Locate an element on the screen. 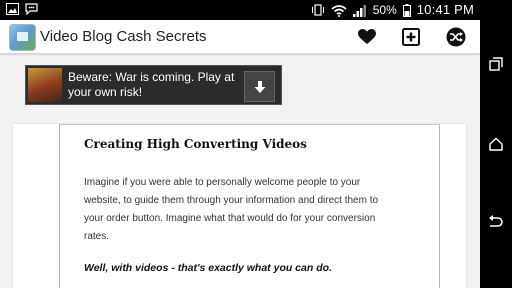 The image size is (512, 288). home-button is located at coordinates (496, 144).